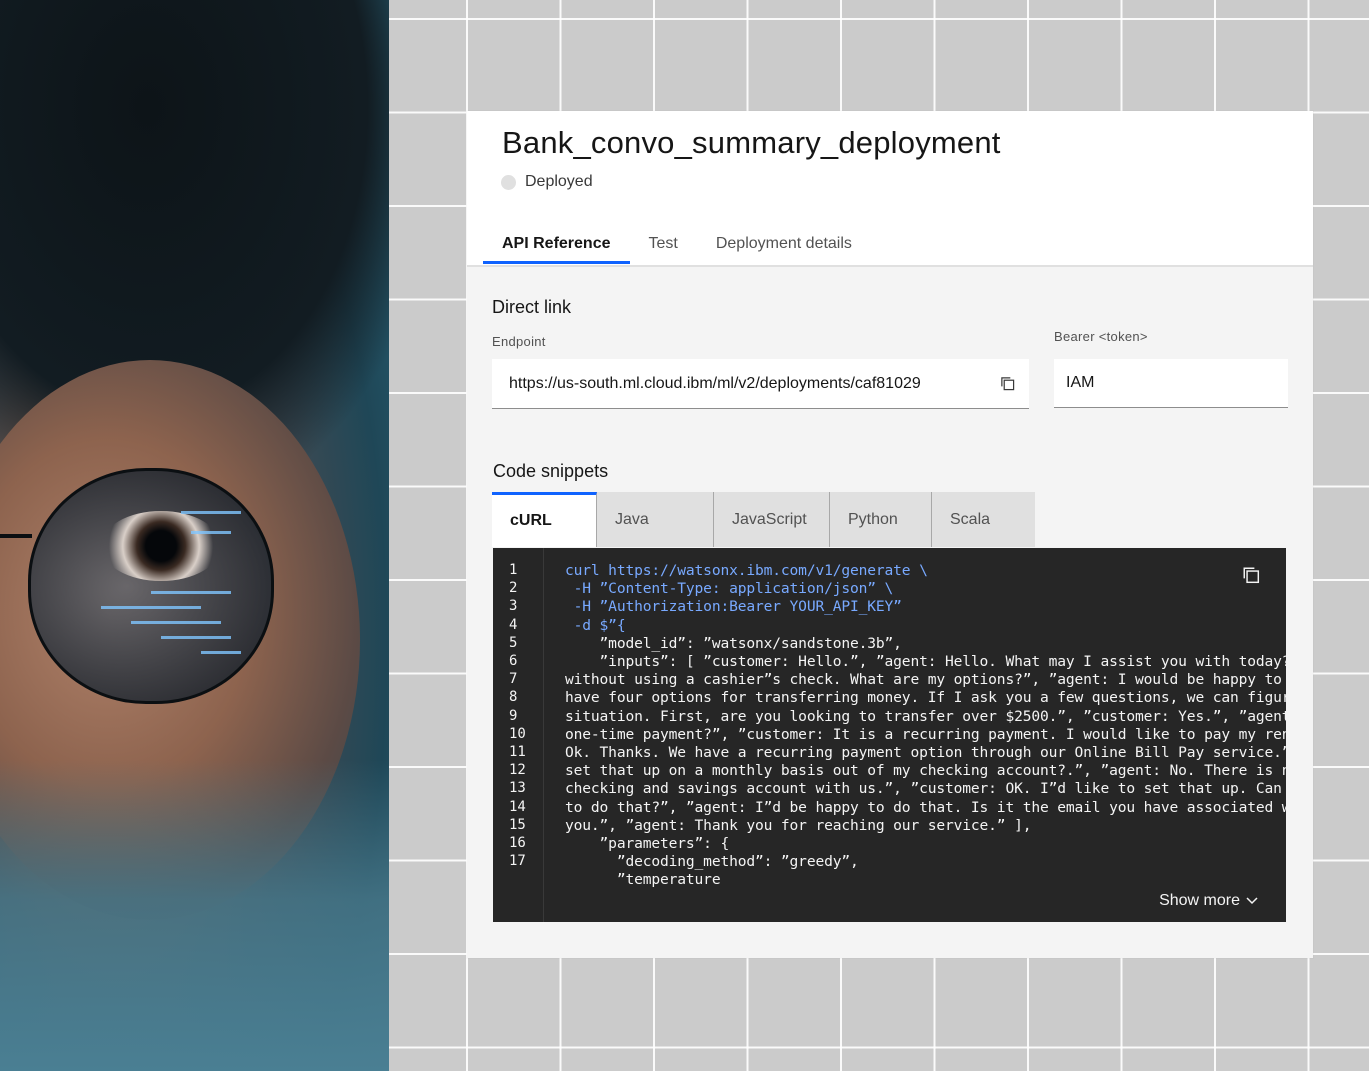 Image resolution: width=1369 pixels, height=1071 pixels. What do you see at coordinates (544, 519) in the screenshot?
I see `tab-curl: cURL` at bounding box center [544, 519].